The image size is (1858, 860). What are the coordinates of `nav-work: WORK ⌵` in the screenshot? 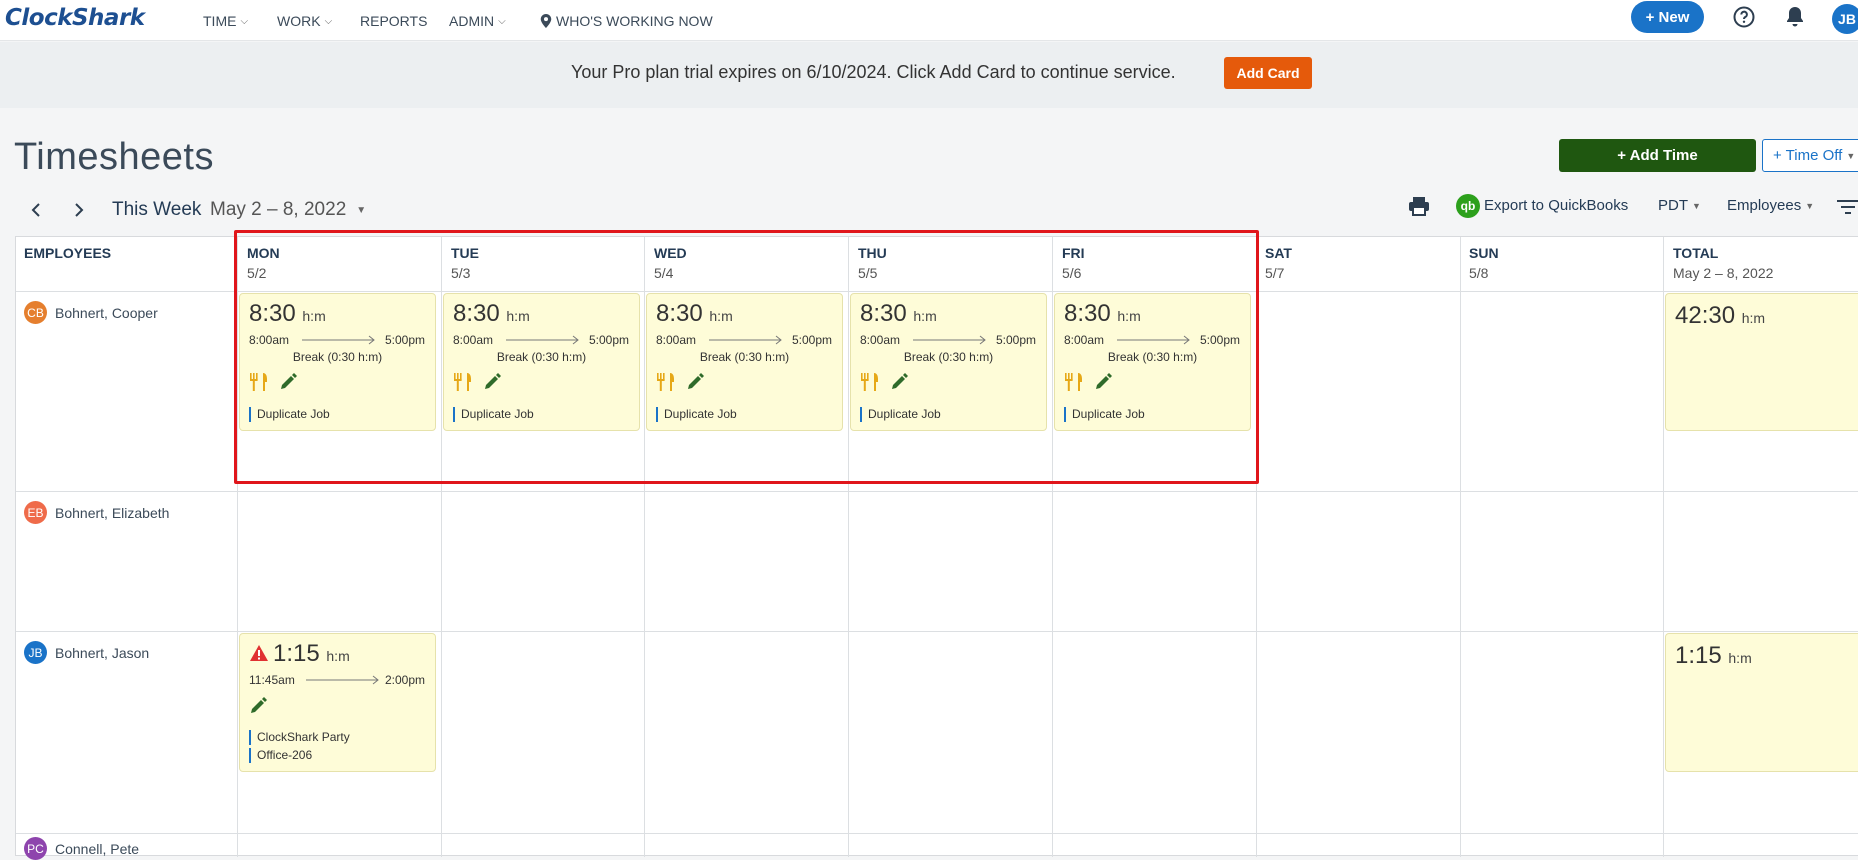 It's located at (304, 21).